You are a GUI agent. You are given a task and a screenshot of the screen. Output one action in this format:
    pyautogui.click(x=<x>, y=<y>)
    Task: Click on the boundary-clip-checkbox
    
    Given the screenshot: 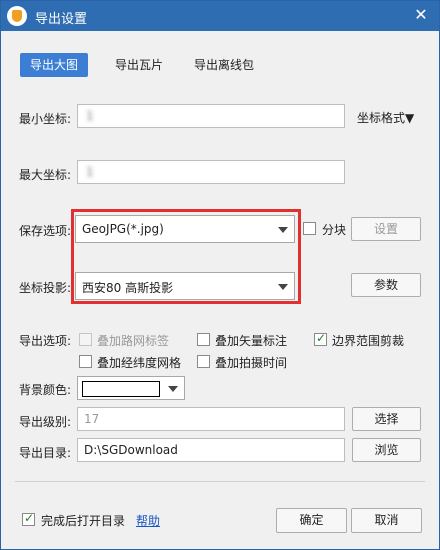 What is the action you would take?
    pyautogui.click(x=320, y=338)
    